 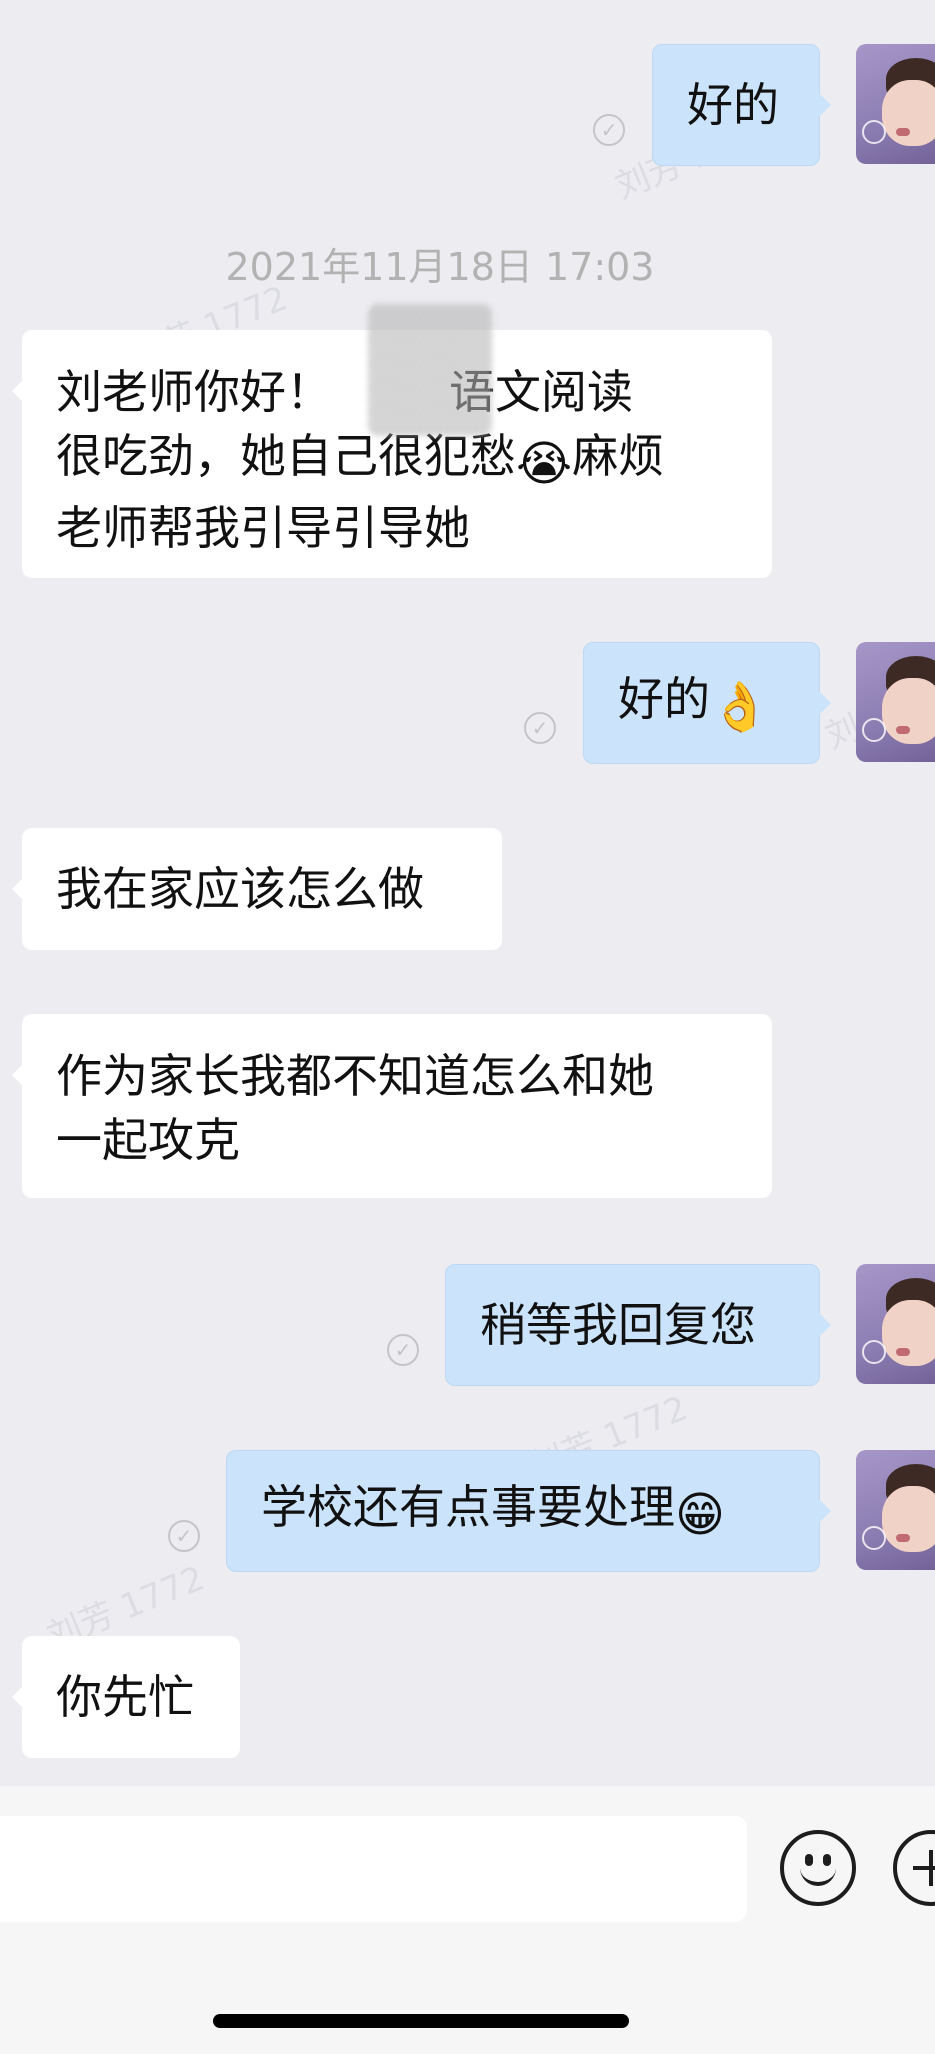 I want to click on message-bubble-incoming: 作为家长我都不知道怎么和她 一起攻克, so click(x=392, y=1106).